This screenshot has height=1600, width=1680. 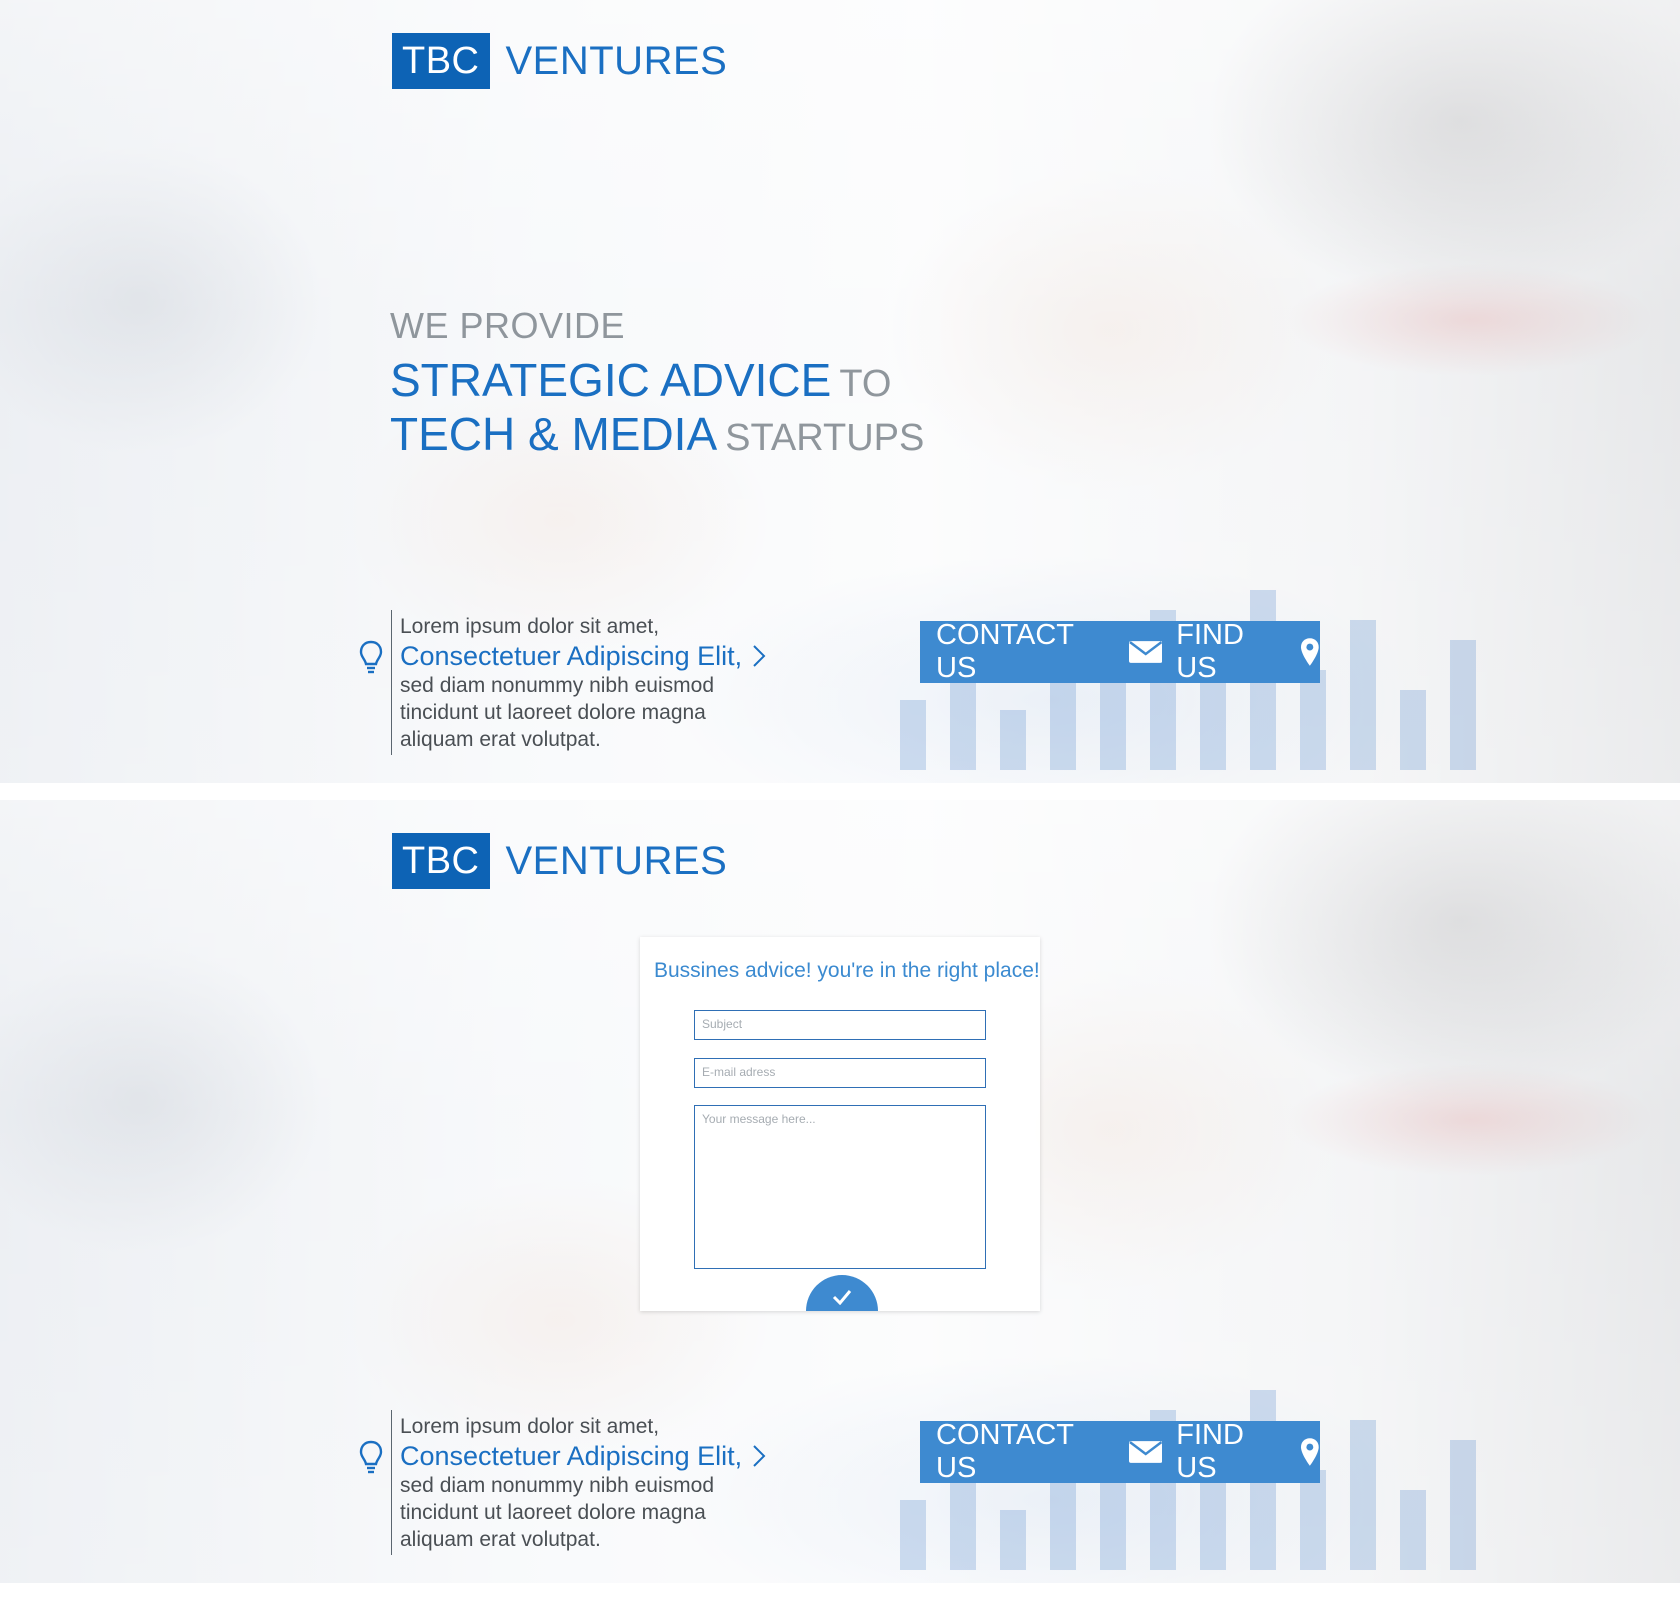 I want to click on headline-line-1: WE PROVIDE, so click(x=508, y=325).